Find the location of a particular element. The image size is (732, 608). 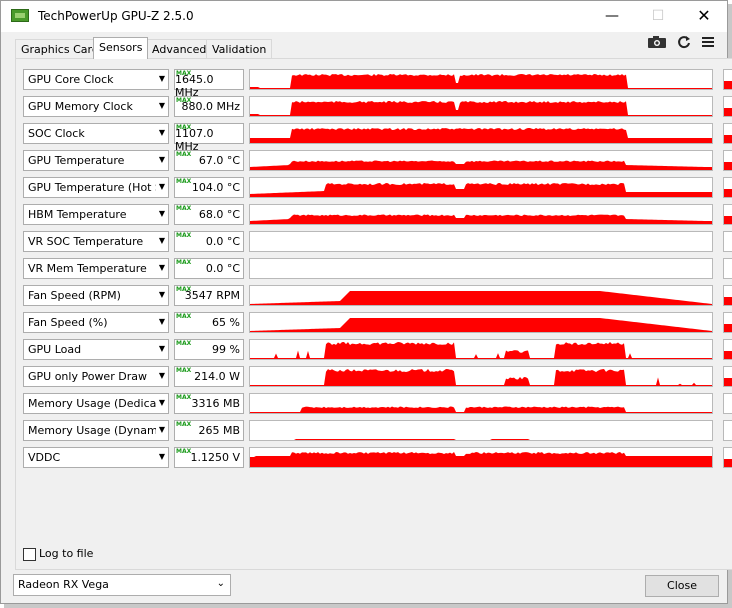

sensor-name: Fan Speed (RPM) is located at coordinates (74, 295).